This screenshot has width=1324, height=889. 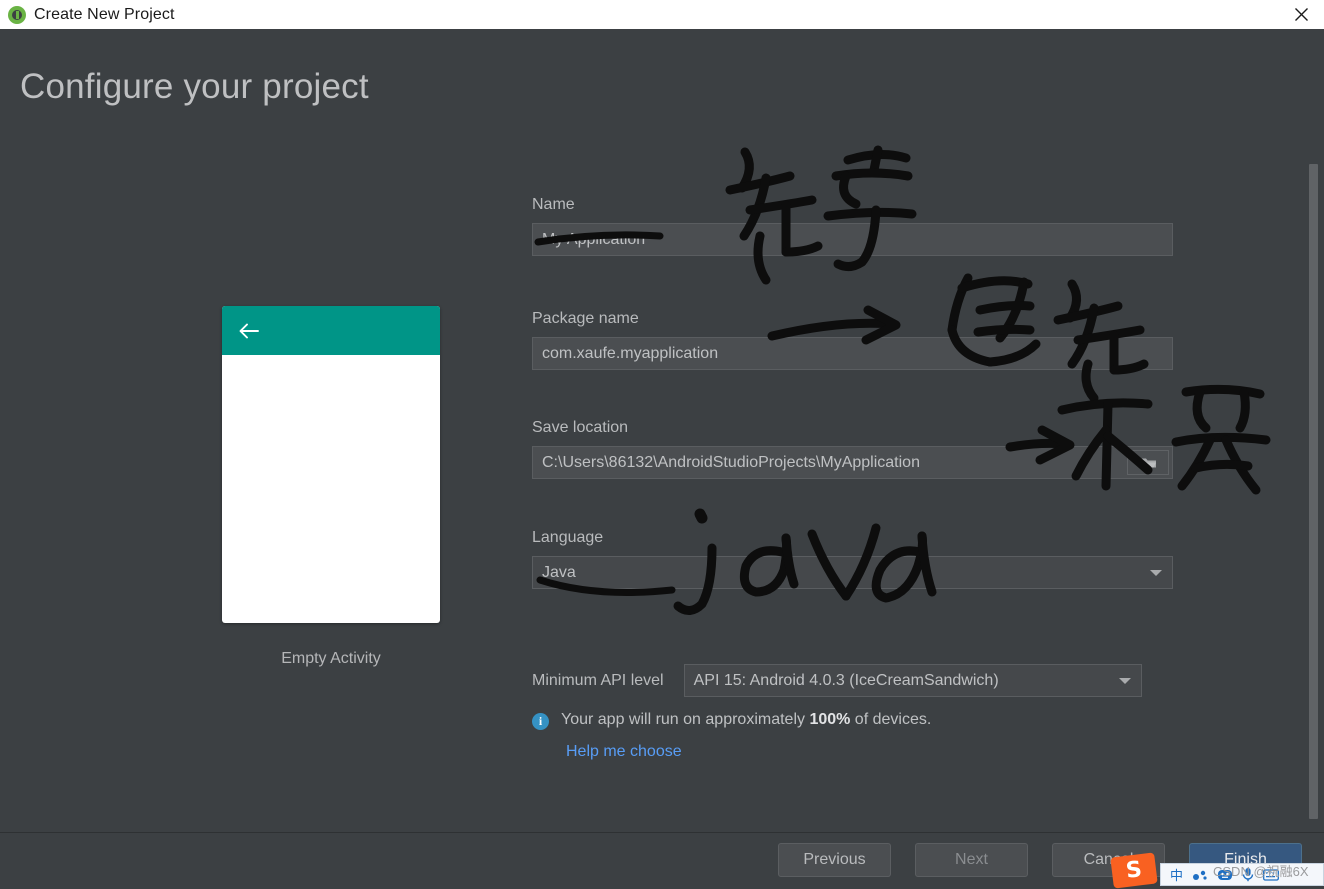 What do you see at coordinates (891, 719) in the screenshot?
I see `coverage-suffix: of devices.` at bounding box center [891, 719].